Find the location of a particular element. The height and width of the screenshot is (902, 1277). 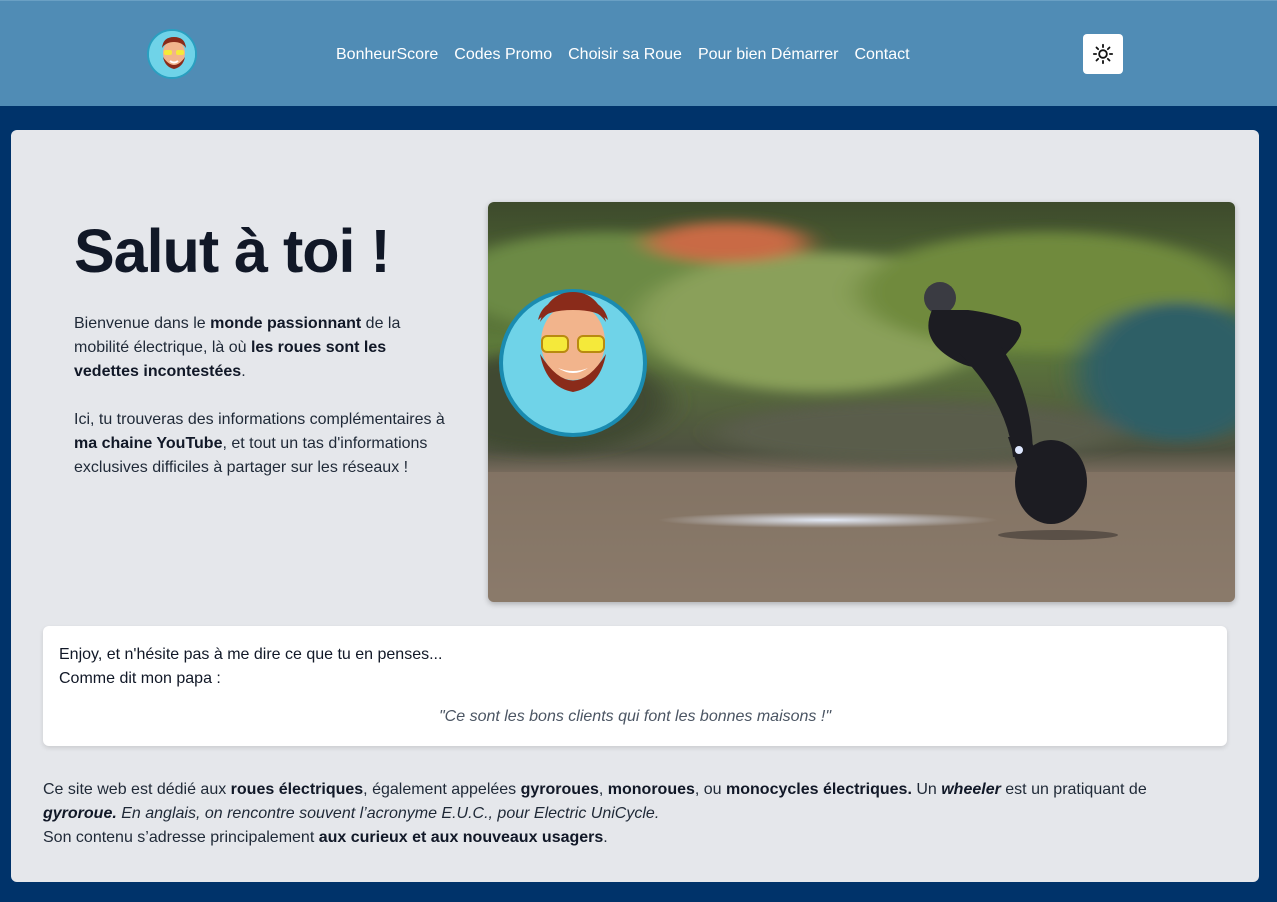

intro-text: Bienvenue dans le is located at coordinates (142, 323).